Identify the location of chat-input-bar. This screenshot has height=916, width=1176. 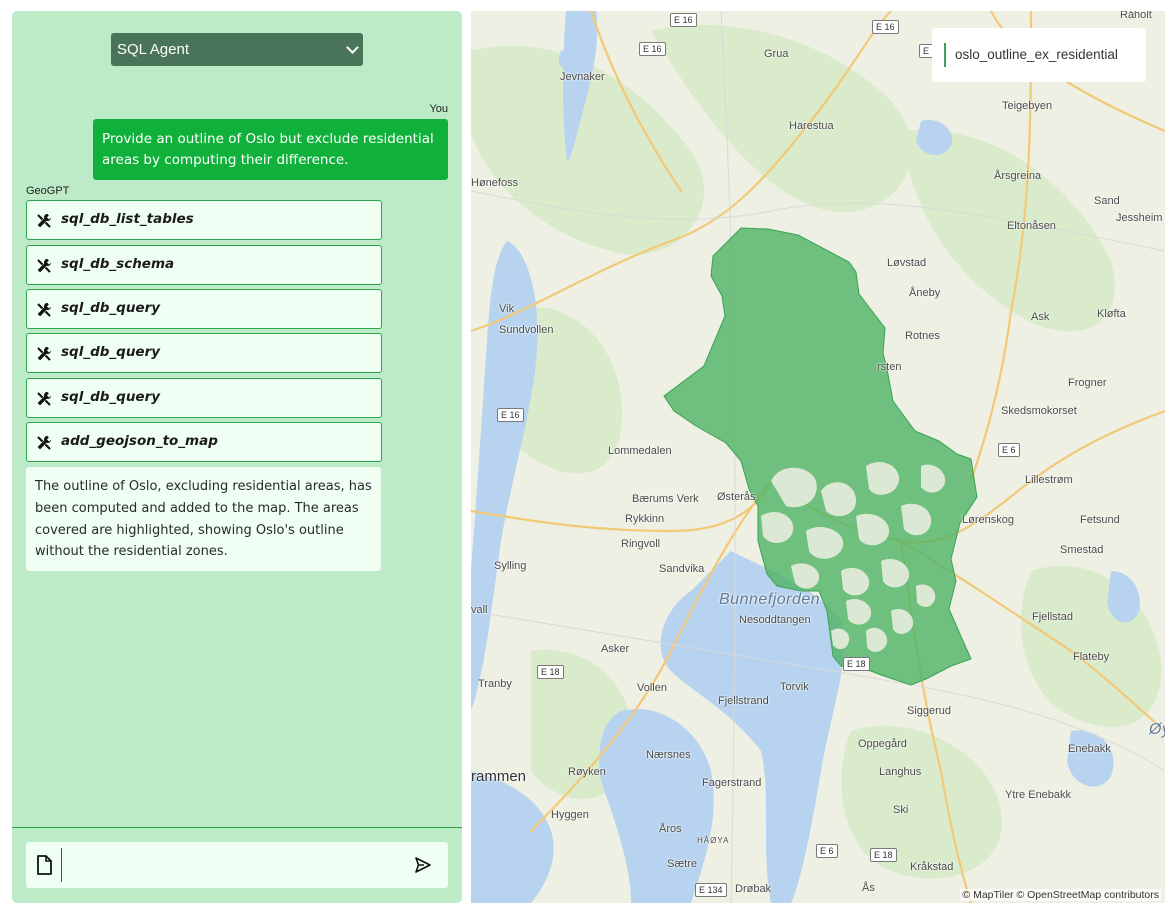
(237, 865).